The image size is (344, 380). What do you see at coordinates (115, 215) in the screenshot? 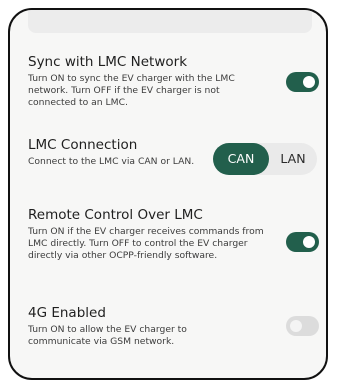
I see `setting-title: Remote Control Over LMC` at bounding box center [115, 215].